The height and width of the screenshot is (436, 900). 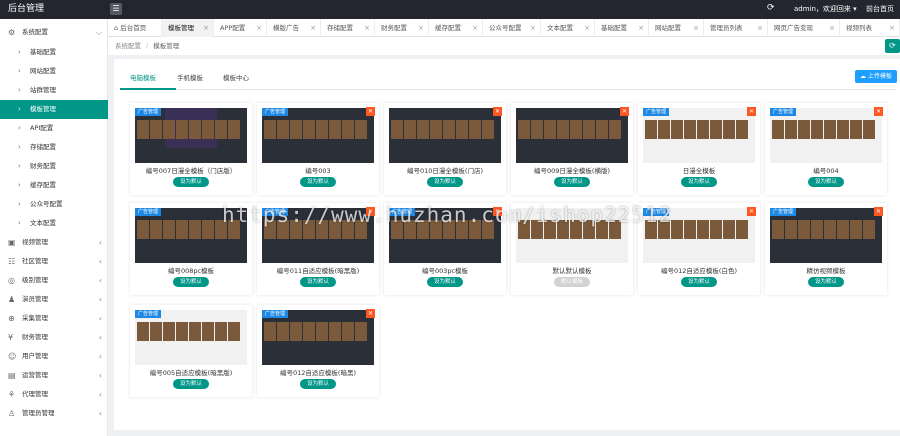 I want to click on upload-template-button: ☁ 上传模板, so click(x=876, y=76).